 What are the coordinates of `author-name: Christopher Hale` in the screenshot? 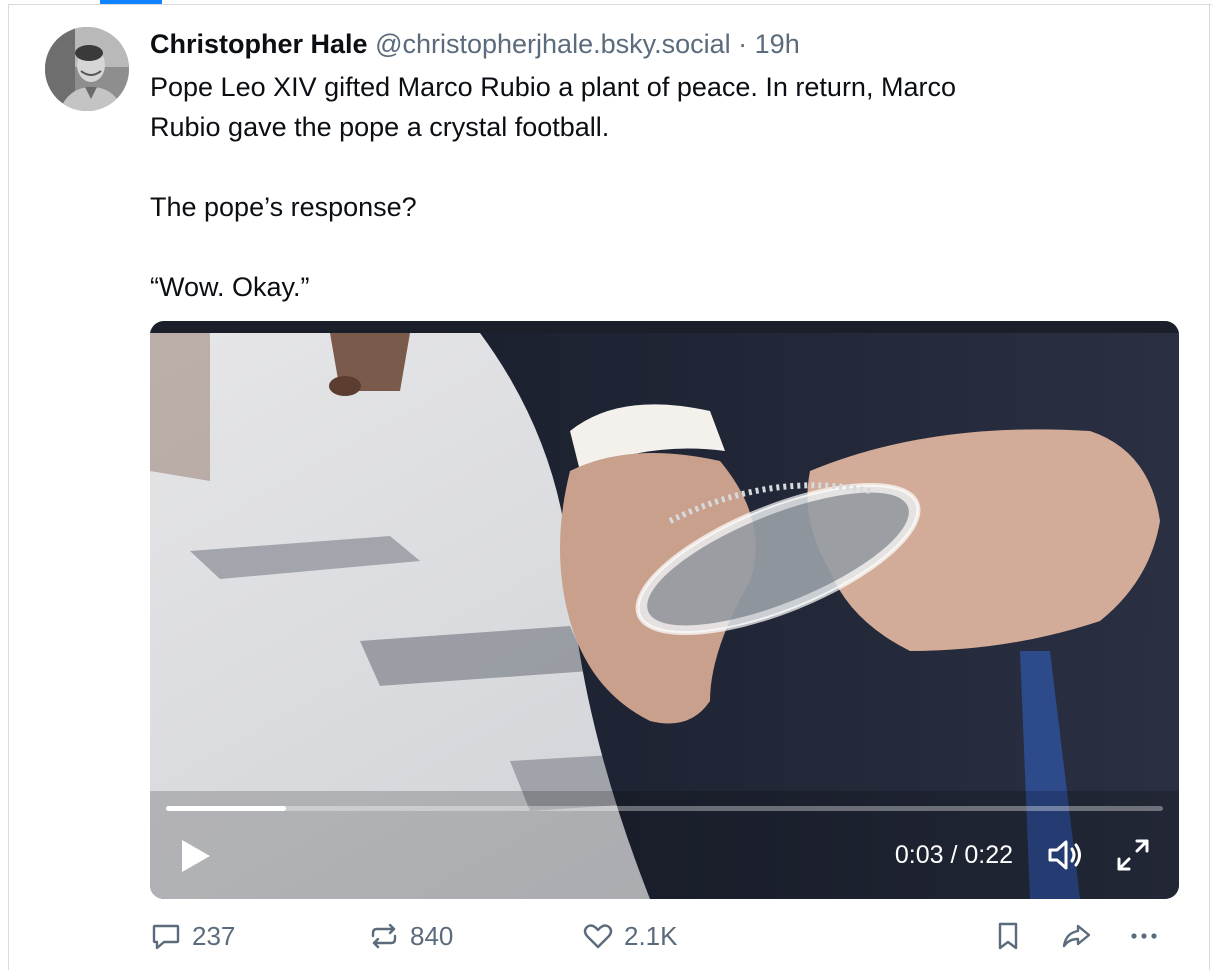 It's located at (259, 44).